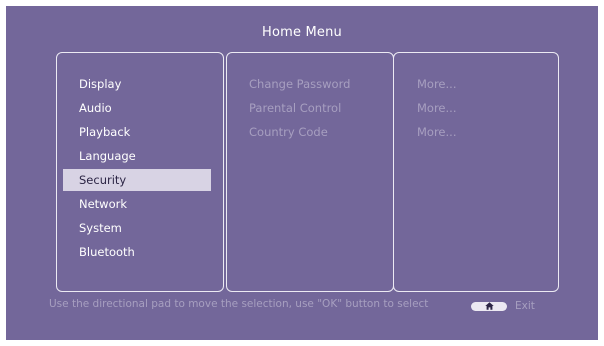 Image resolution: width=604 pixels, height=346 pixels. Describe the element at coordinates (295, 108) in the screenshot. I see `submenu-item-parental-control: Parental Control` at that location.